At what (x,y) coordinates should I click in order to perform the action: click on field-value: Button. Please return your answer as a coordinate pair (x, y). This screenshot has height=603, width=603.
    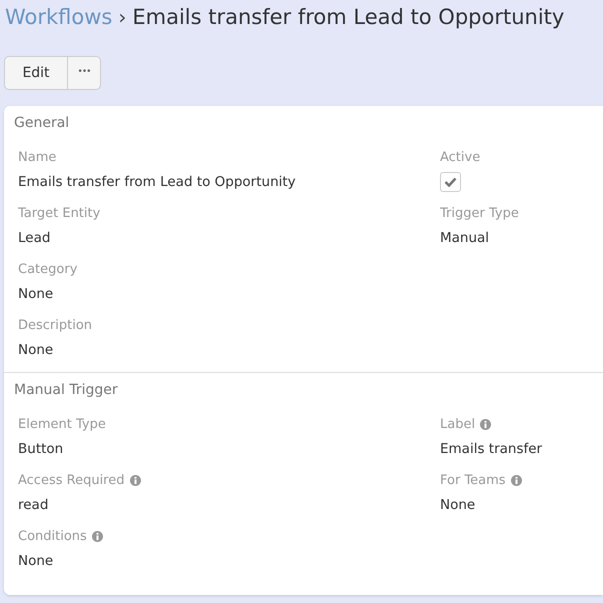
    Looking at the image, I should click on (41, 449).